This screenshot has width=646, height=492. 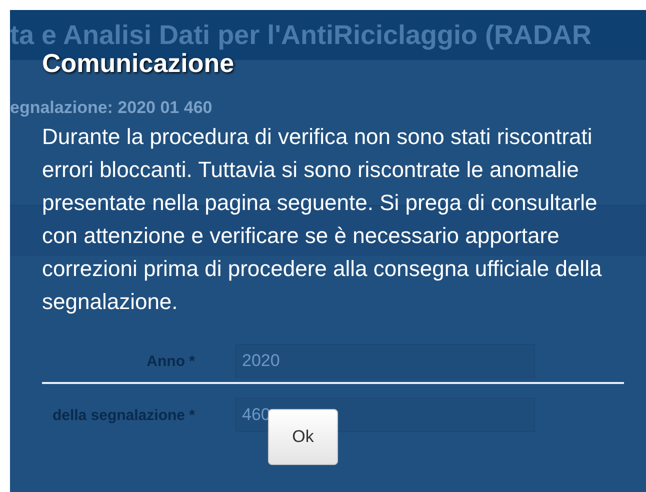 I want to click on dialog-title: Comunicazione, so click(x=138, y=63).